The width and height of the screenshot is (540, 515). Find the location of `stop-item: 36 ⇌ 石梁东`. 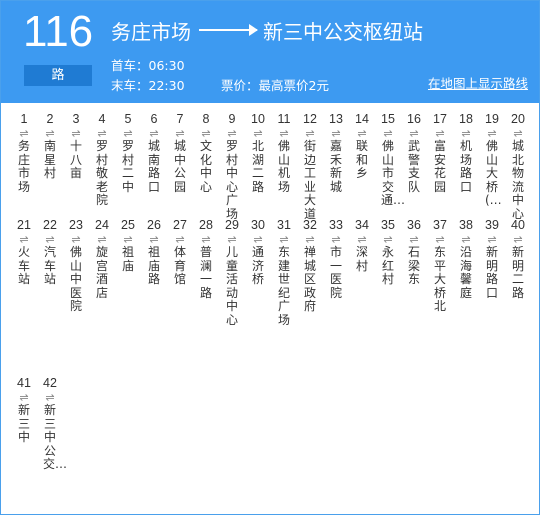

stop-item: 36 ⇌ 石梁东 is located at coordinates (414, 252).